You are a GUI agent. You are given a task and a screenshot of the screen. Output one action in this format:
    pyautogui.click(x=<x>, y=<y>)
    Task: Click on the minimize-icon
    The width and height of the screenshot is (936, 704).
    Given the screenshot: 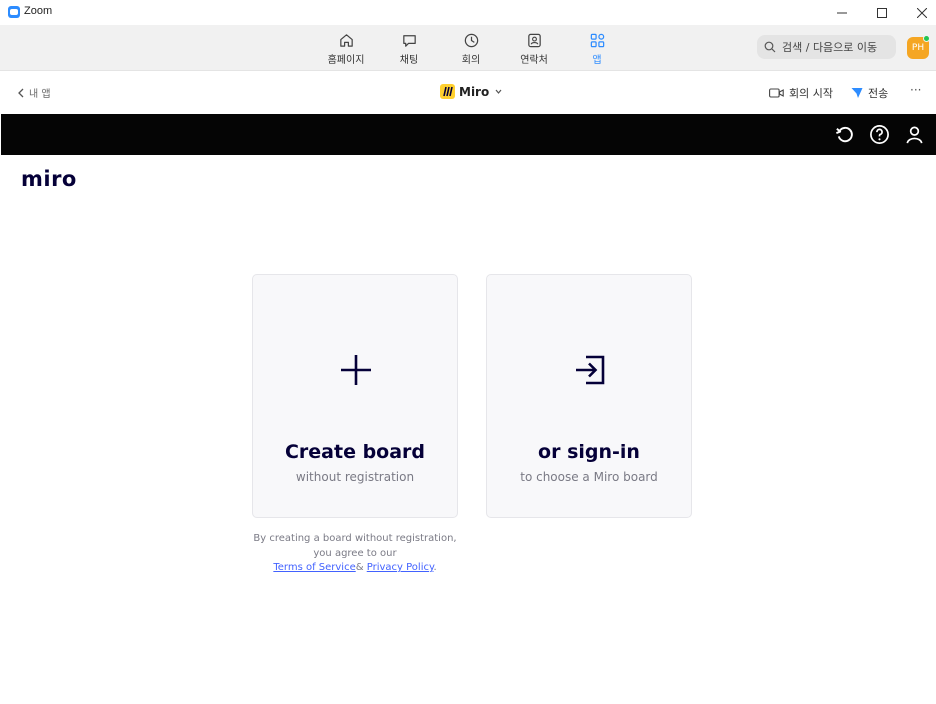 What is the action you would take?
    pyautogui.click(x=842, y=12)
    